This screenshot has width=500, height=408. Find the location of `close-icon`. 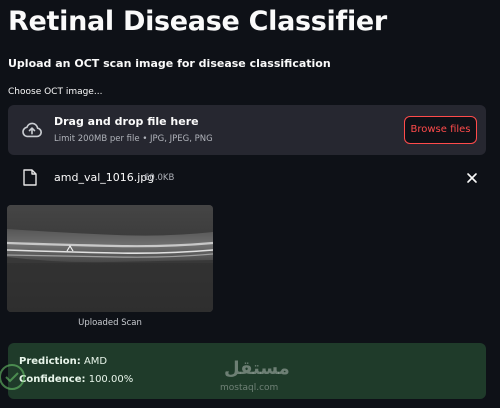

close-icon is located at coordinates (472, 178).